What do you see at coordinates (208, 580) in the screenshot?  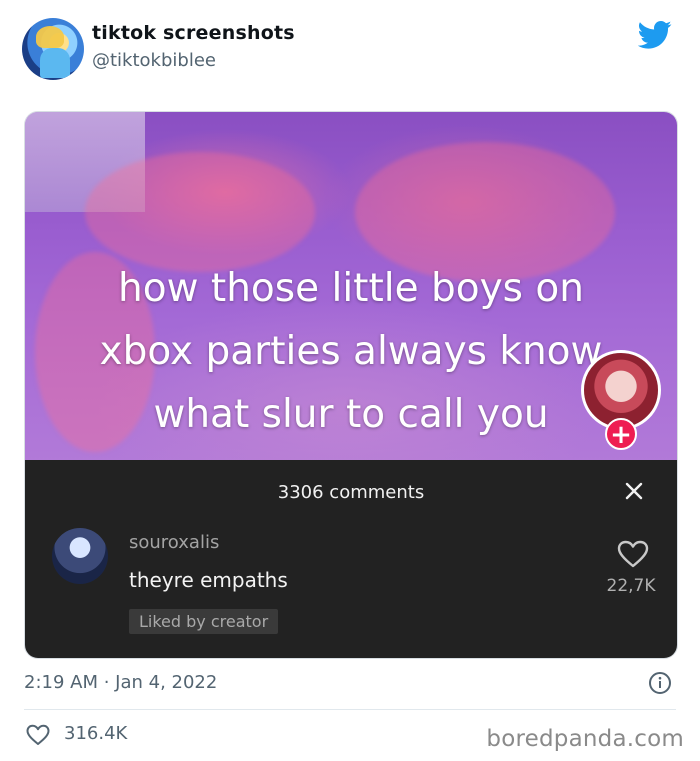 I see `comment-text: theyre empaths` at bounding box center [208, 580].